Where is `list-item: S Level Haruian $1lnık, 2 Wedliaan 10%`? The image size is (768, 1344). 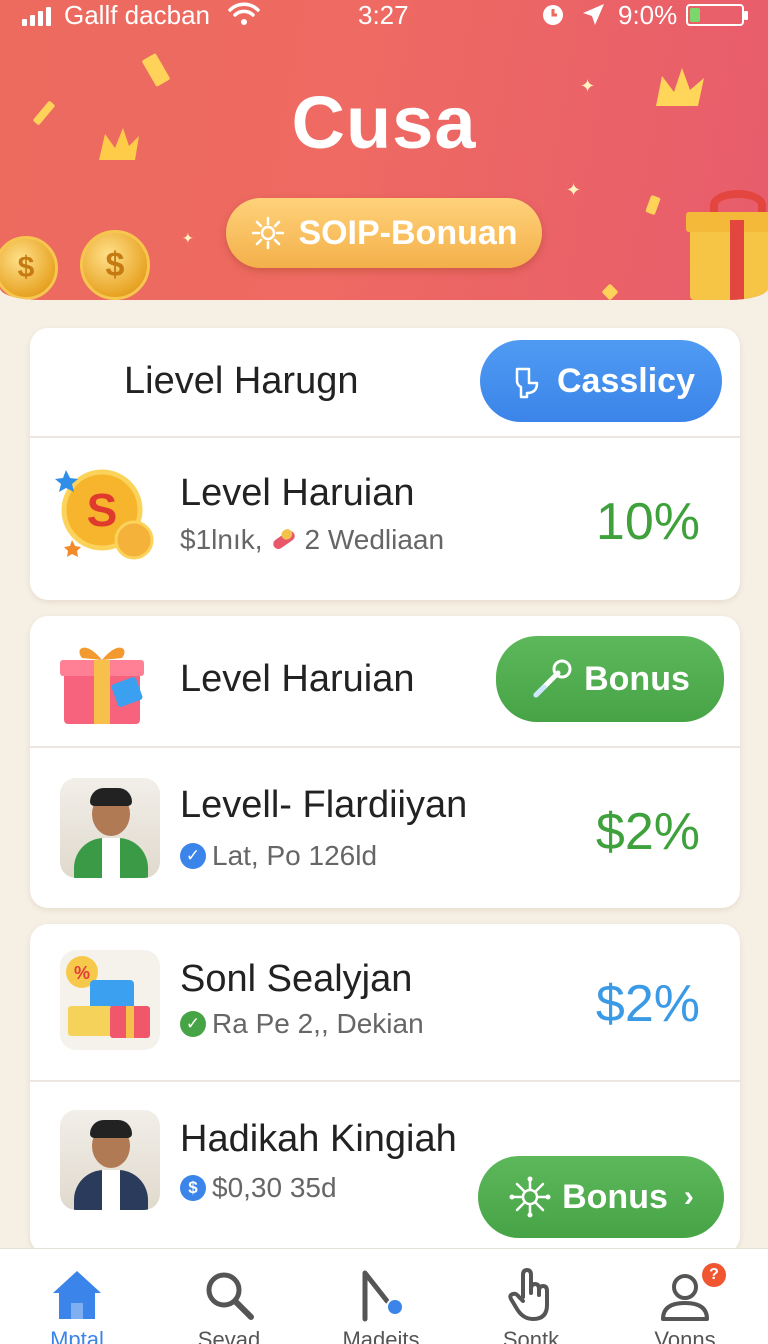
list-item: S Level Haruian $1lnık, 2 Wedliaan 10% is located at coordinates (385, 519).